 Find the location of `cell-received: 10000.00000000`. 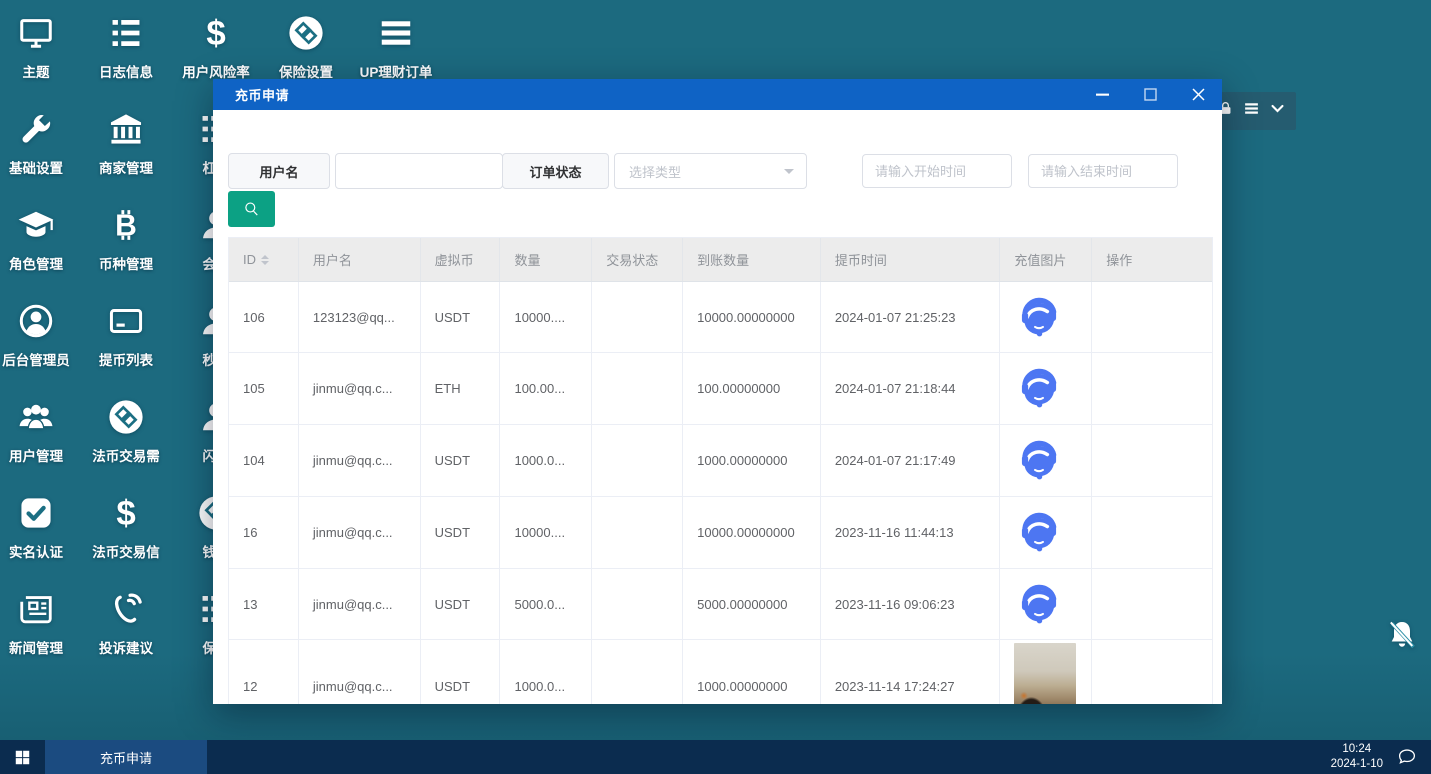

cell-received: 10000.00000000 is located at coordinates (752, 532).